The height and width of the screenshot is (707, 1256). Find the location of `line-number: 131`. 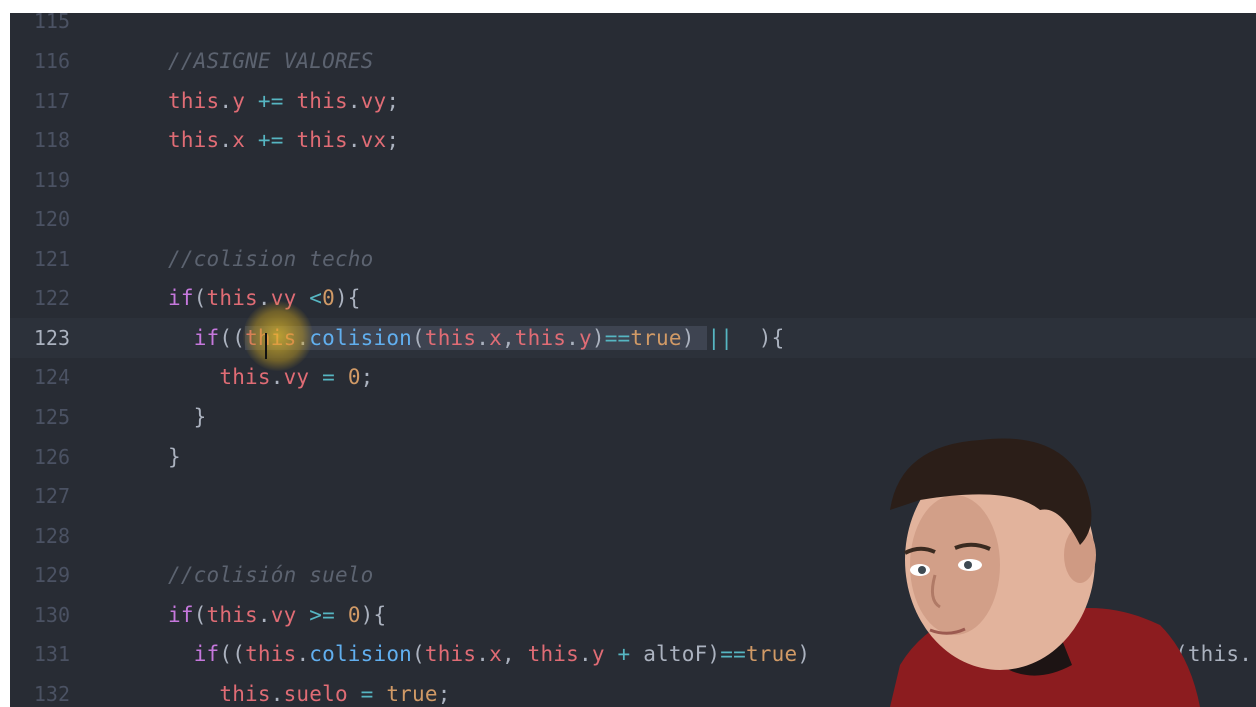

line-number: 131 is located at coordinates (51, 653).